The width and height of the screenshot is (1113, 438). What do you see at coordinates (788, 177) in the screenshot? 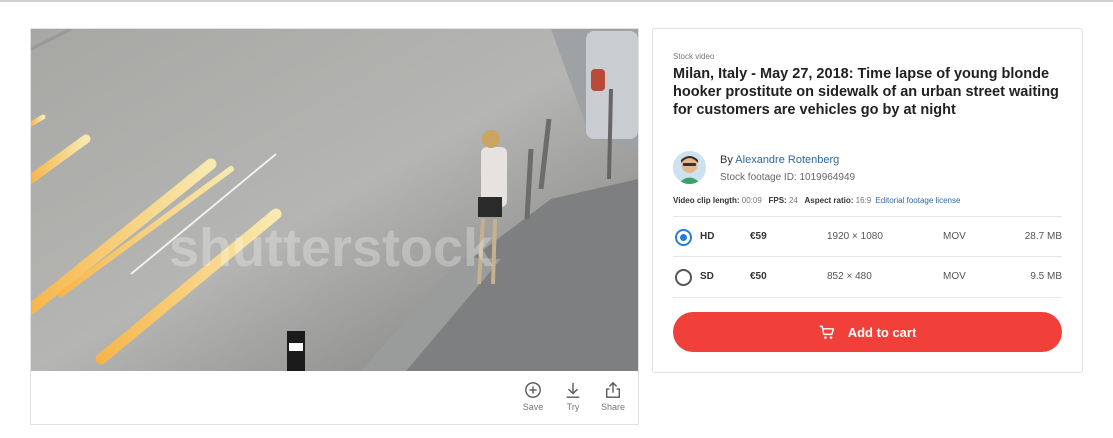
I see `stock-footage-id: Stock footage ID: 1019964949` at bounding box center [788, 177].